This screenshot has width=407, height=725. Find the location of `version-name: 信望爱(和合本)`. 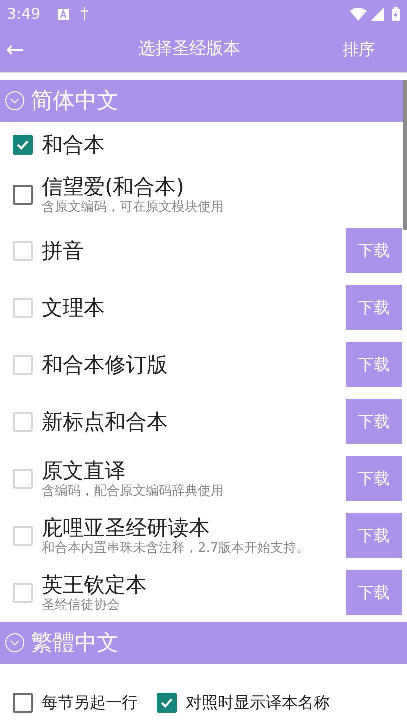

version-name: 信望爱(和合本) is located at coordinates (114, 187).